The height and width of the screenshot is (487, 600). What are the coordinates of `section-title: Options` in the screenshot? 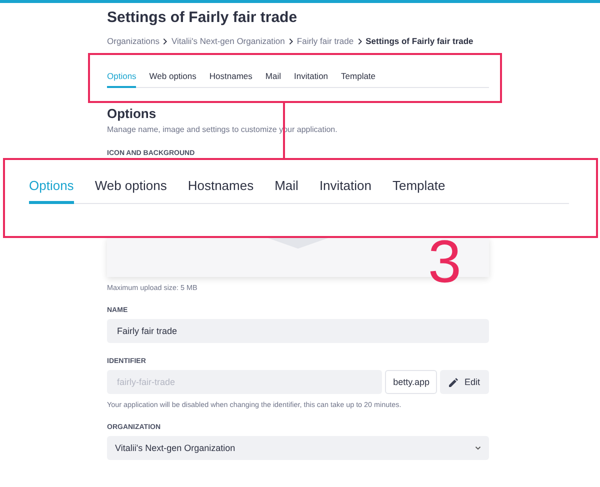 It's located at (132, 114).